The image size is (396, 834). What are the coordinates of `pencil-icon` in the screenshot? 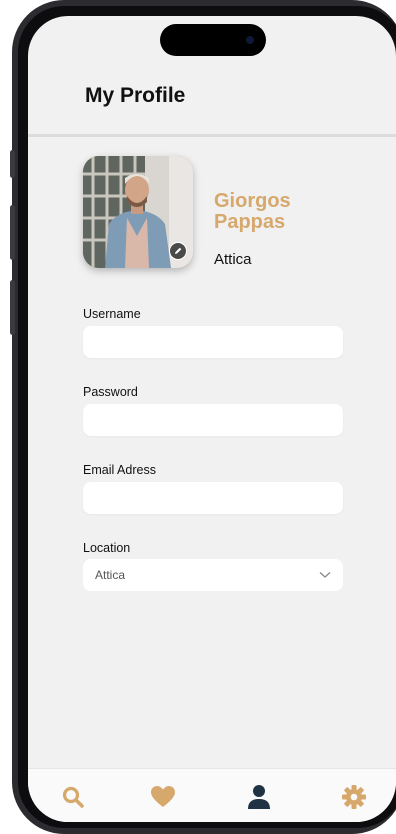 It's located at (178, 250).